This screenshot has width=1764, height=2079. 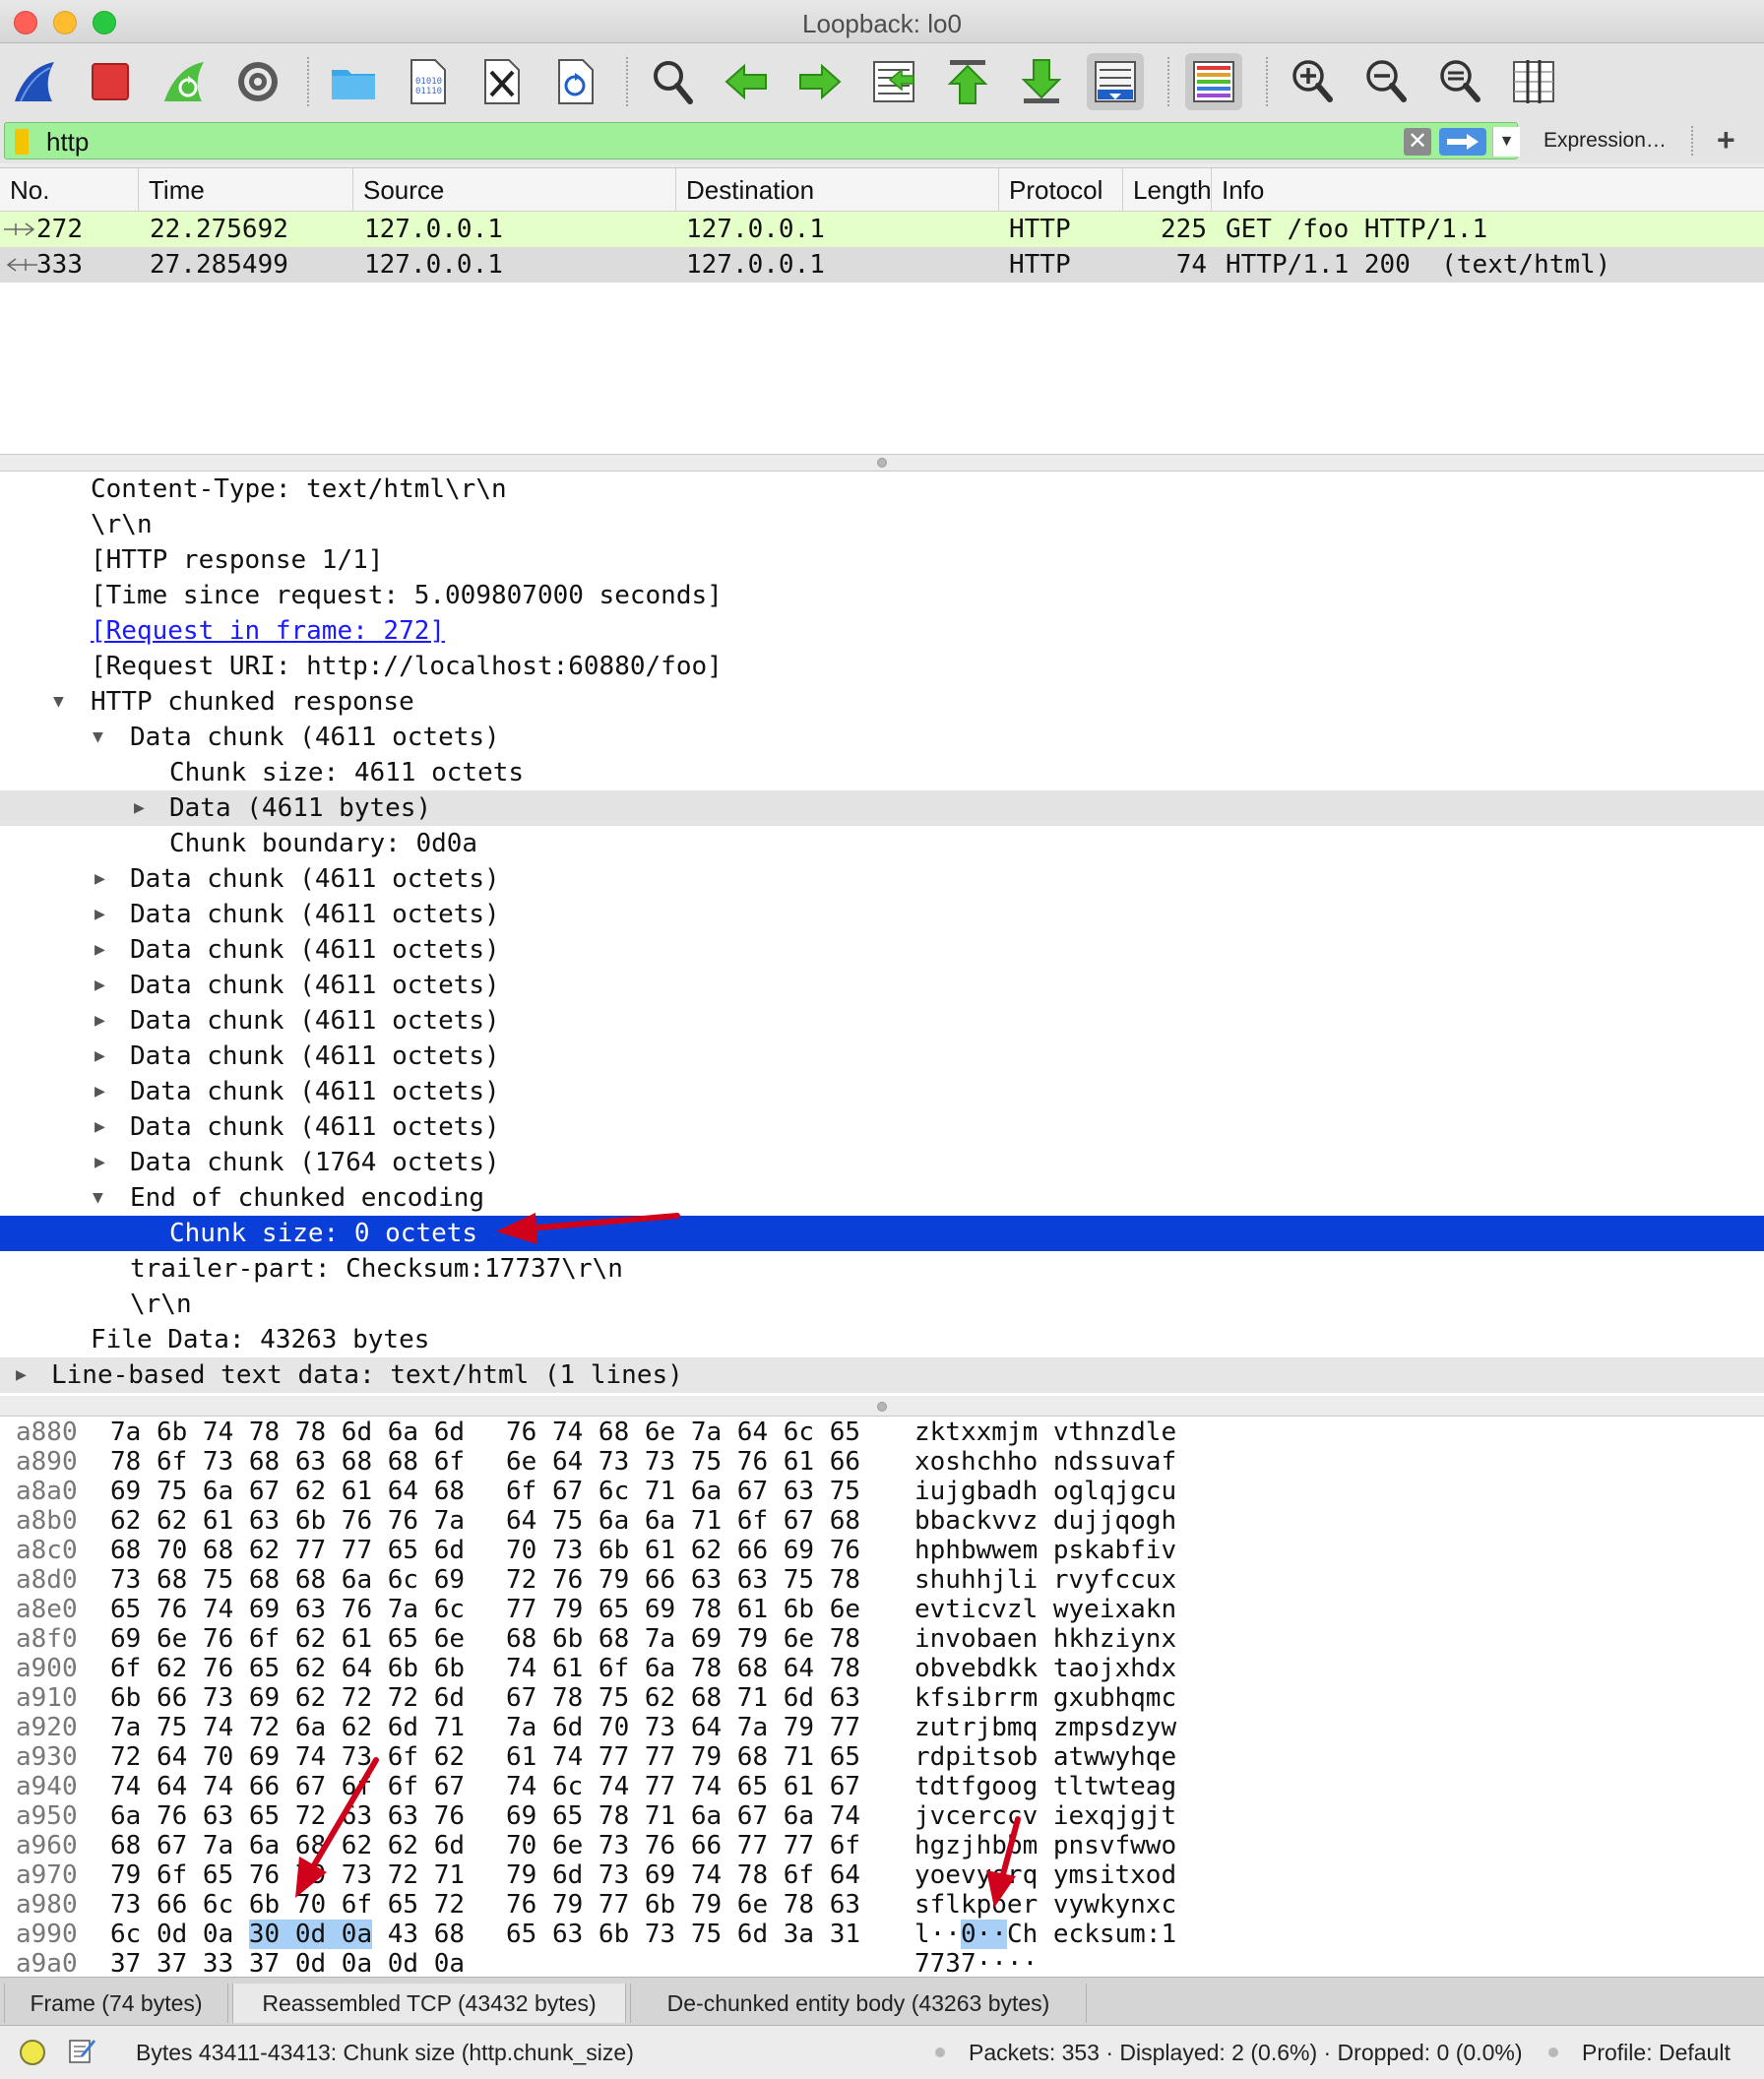 What do you see at coordinates (882, 489) in the screenshot?
I see `tree-item: Content-Type: text/html\r\n` at bounding box center [882, 489].